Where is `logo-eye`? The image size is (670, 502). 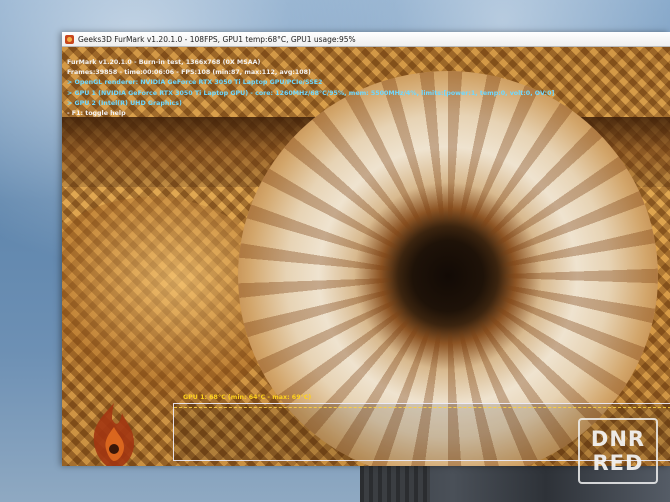 logo-eye is located at coordinates (114, 449).